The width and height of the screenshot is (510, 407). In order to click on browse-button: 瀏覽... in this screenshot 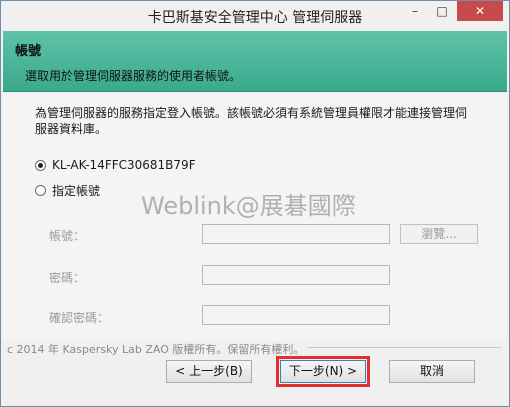, I will do `click(439, 234)`.